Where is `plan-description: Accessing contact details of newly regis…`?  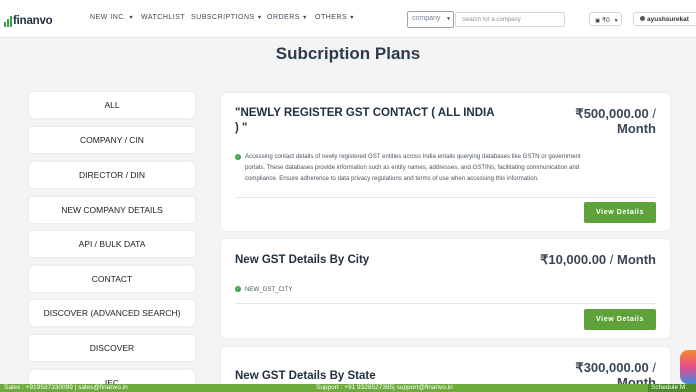
plan-description: Accessing contact details of newly regis… is located at coordinates (413, 167).